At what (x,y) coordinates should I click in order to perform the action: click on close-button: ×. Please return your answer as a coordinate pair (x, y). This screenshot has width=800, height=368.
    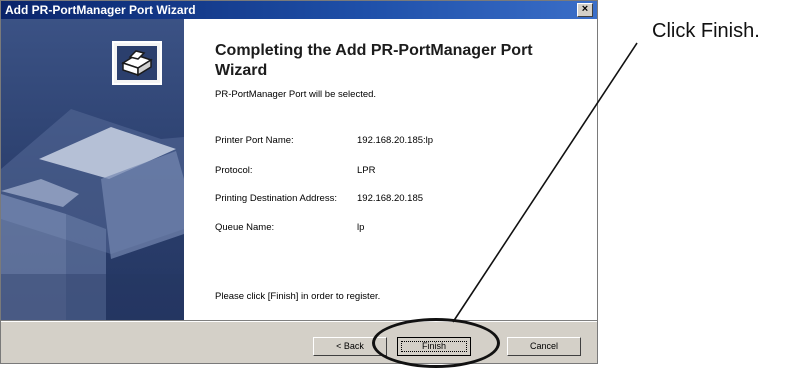
    Looking at the image, I should click on (585, 10).